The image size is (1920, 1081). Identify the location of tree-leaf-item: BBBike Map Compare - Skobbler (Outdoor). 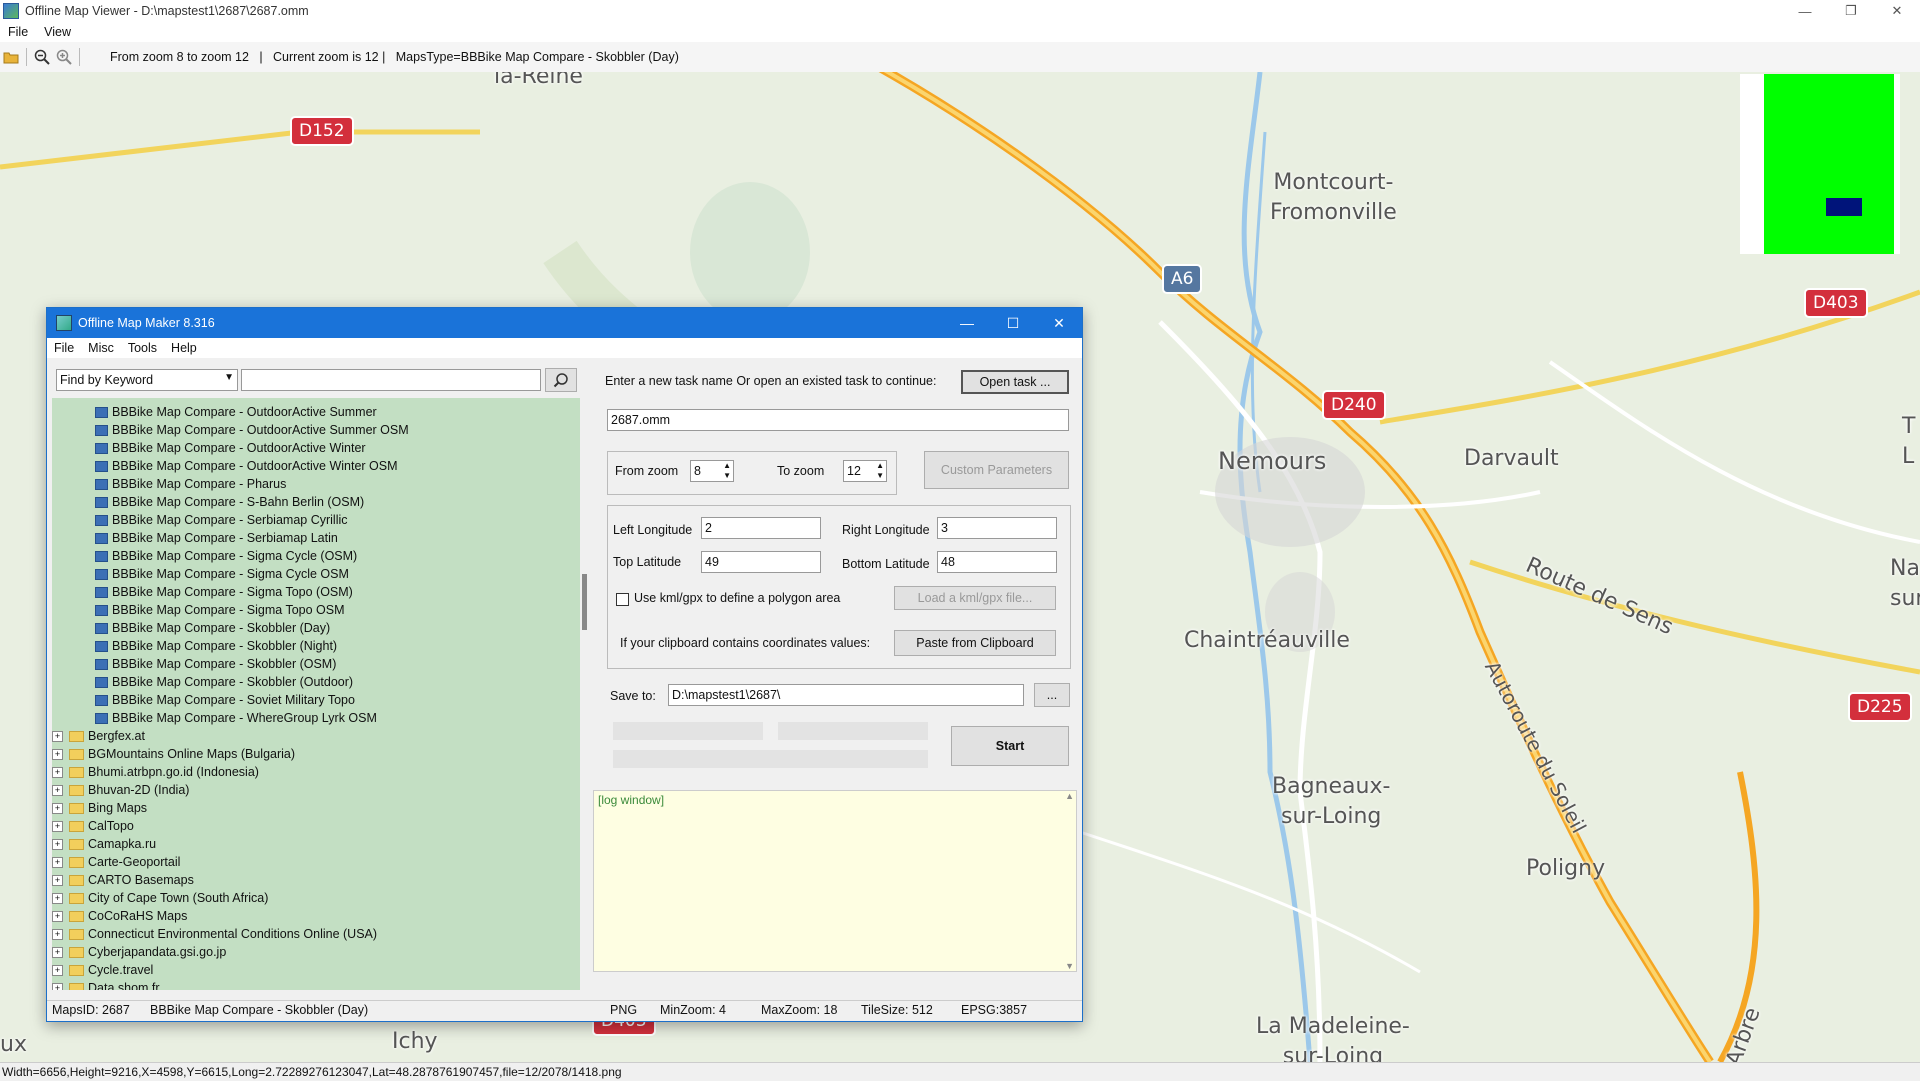
(224, 682).